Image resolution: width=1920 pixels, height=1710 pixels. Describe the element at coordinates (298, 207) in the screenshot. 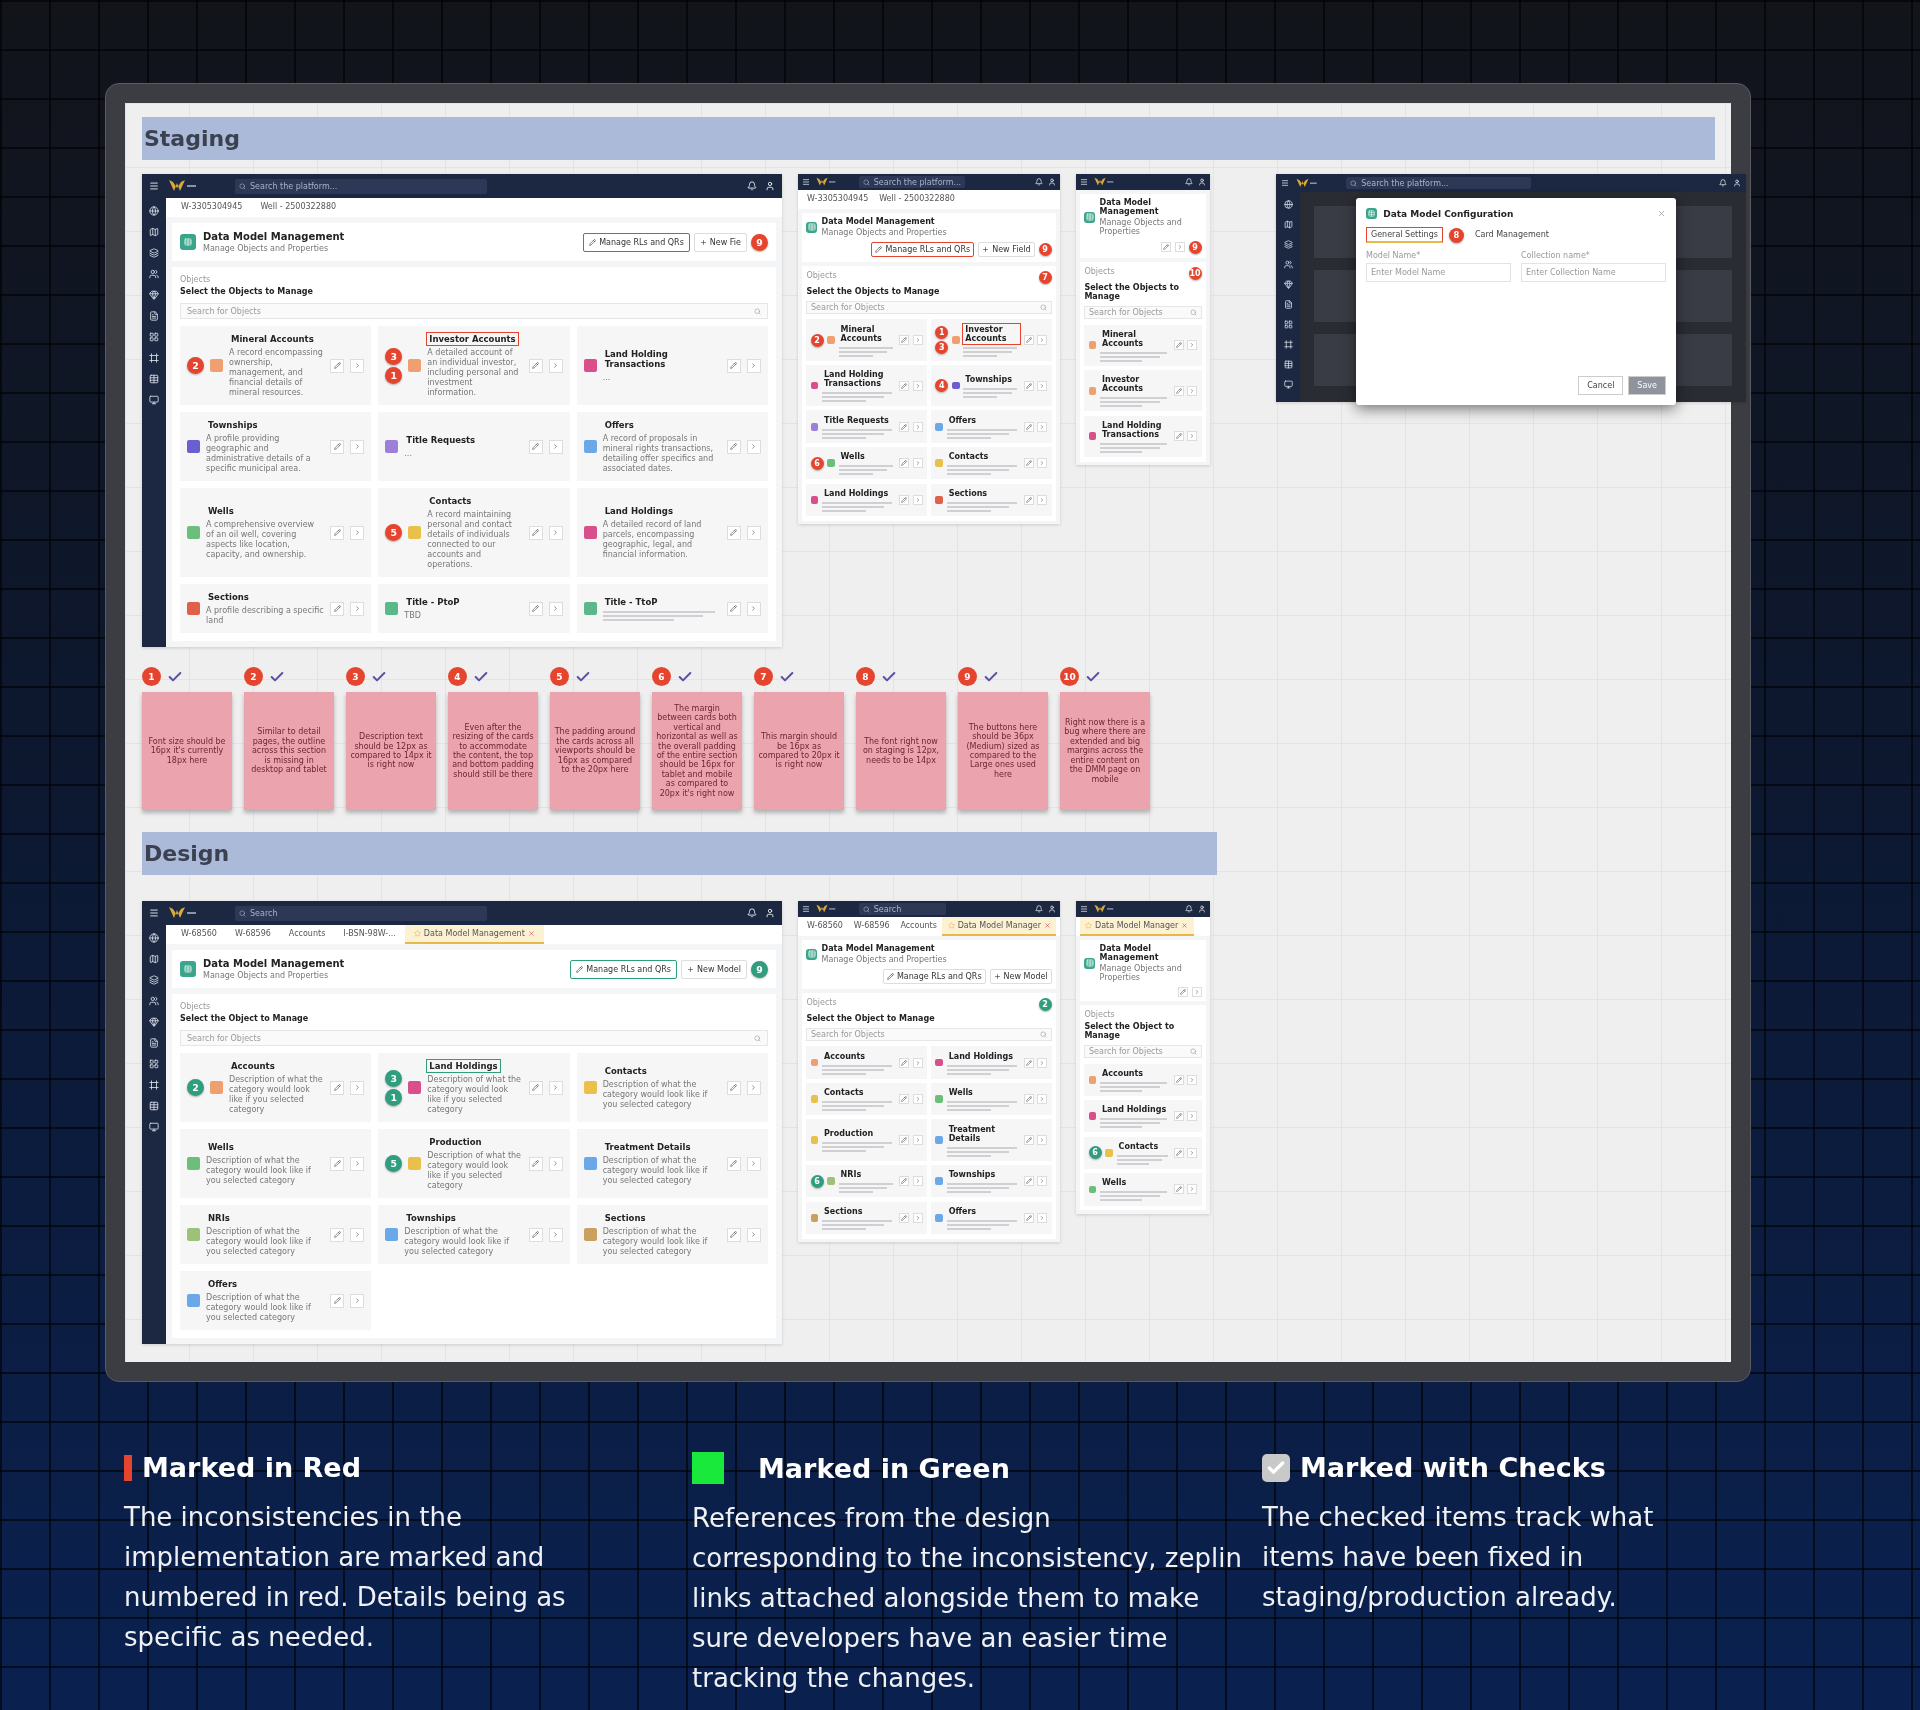

I see `breadcrumb-tab: Well - 2500322880` at that location.